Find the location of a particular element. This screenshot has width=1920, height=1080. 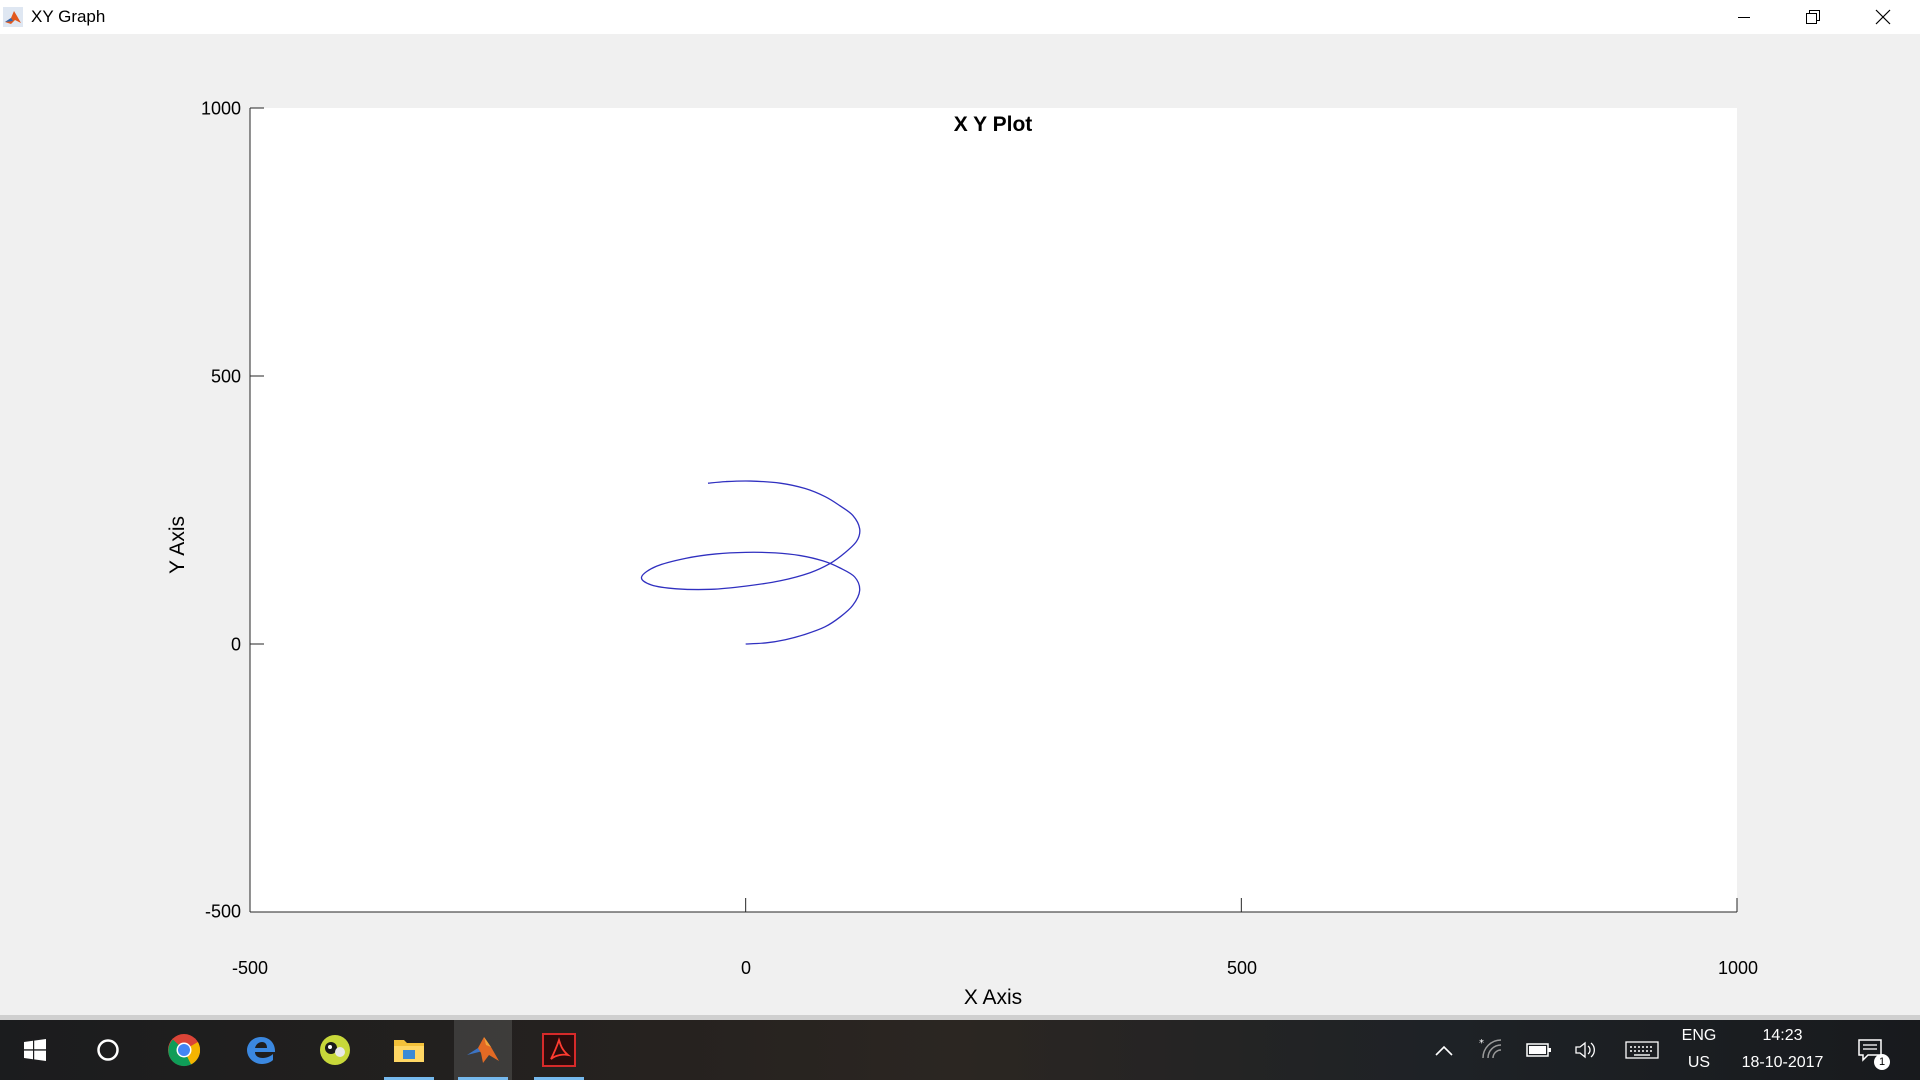

minimize-icon is located at coordinates (1744, 17).